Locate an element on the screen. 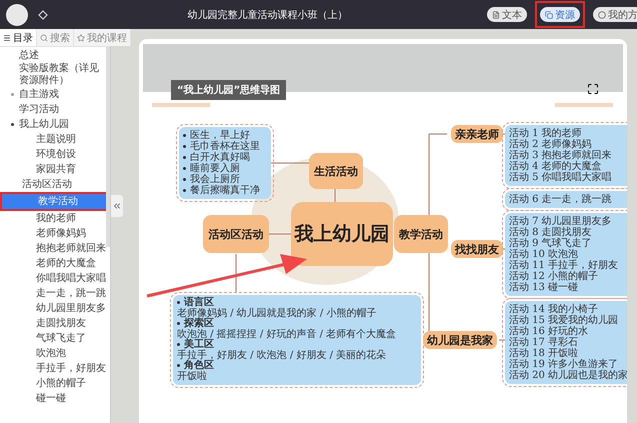 The height and width of the screenshot is (423, 637). sidebar-item: 气球飞走了 is located at coordinates (55, 338).